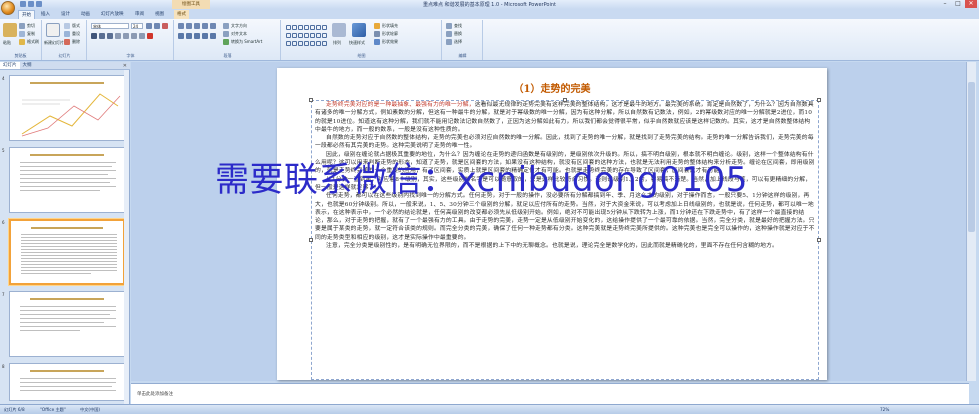  What do you see at coordinates (181, 26) in the screenshot?
I see `bullets-icon` at bounding box center [181, 26].